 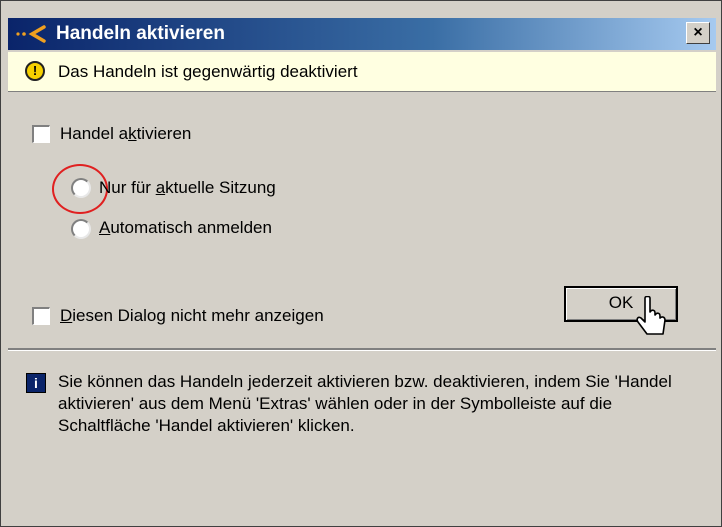 I want to click on info-icon: i, so click(x=36, y=383).